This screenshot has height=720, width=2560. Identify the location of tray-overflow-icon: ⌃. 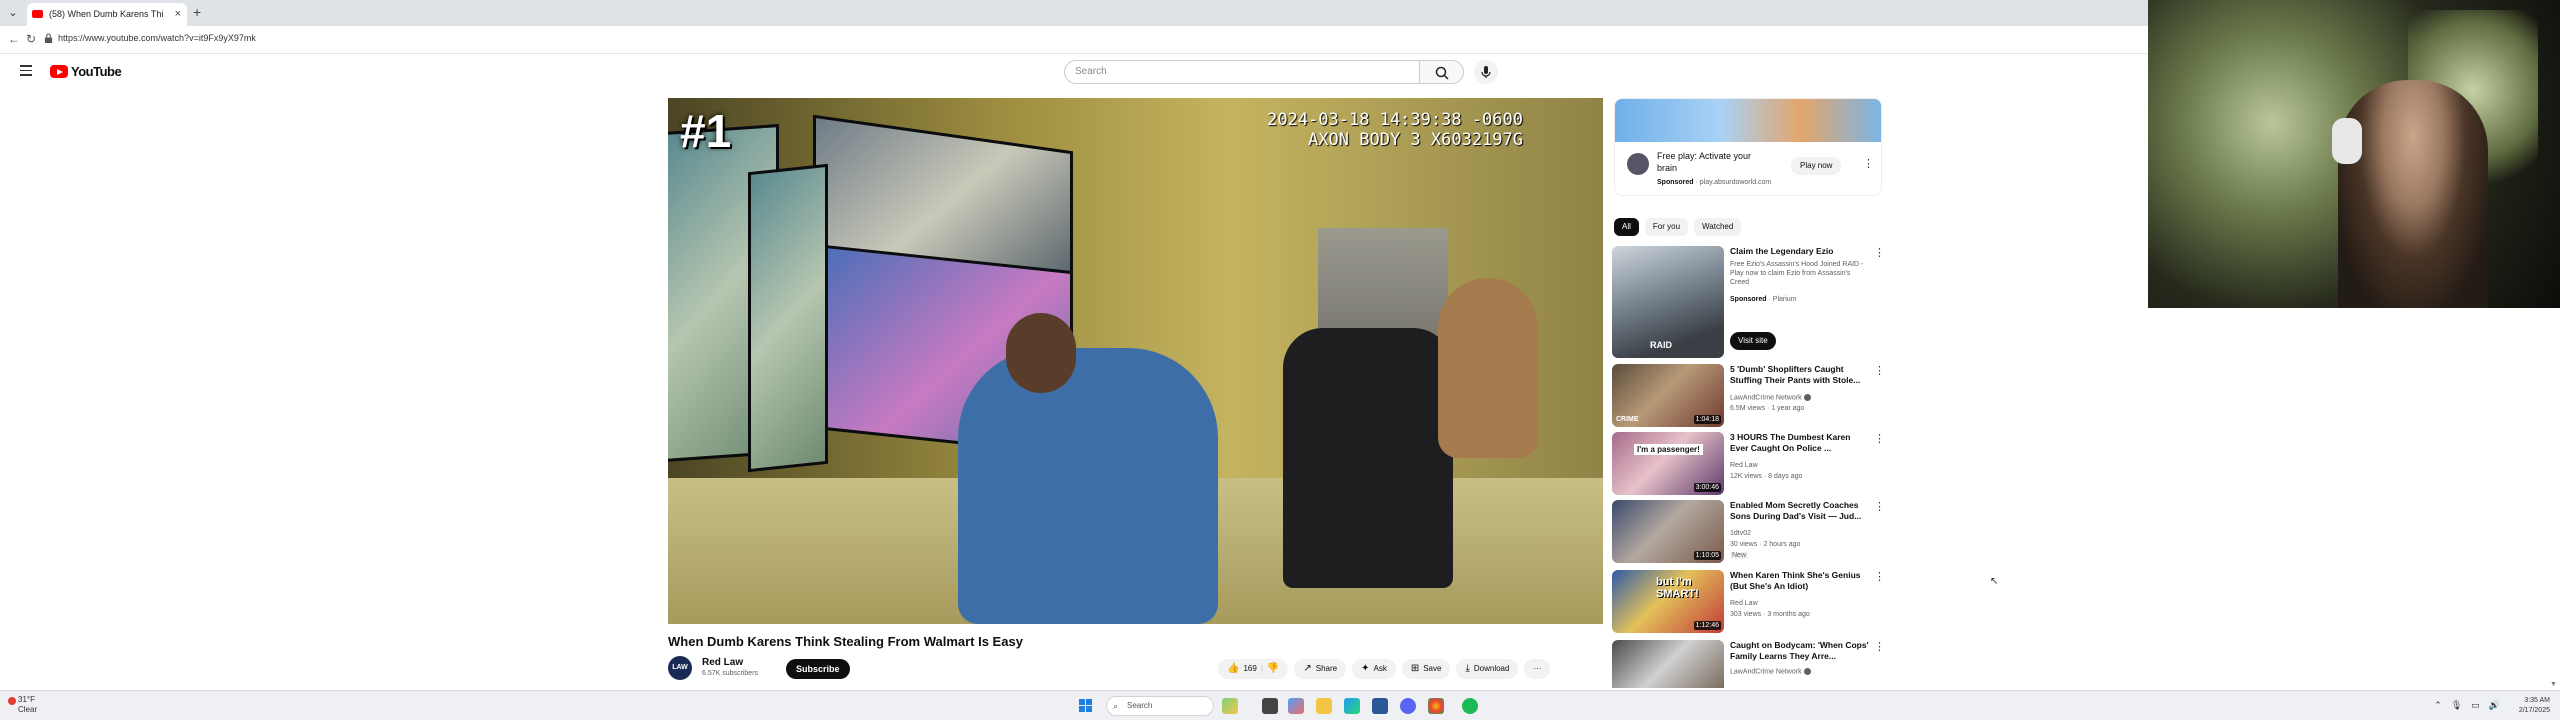
(2438, 705).